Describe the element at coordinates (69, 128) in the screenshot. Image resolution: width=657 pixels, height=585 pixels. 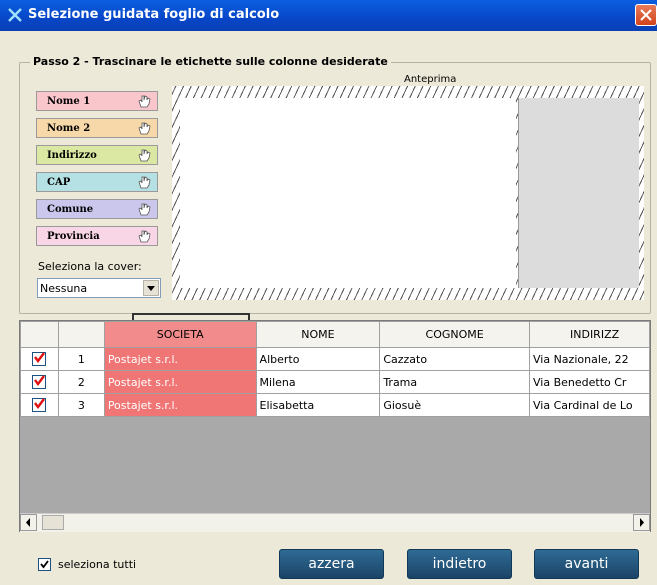
I see `chip-label: Nome 2` at that location.